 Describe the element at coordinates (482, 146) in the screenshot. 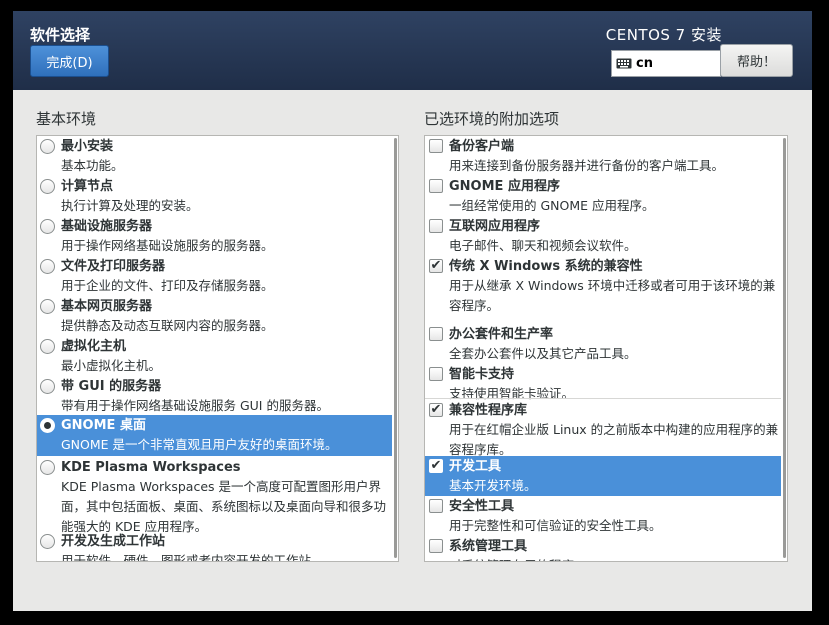

I see `option-name: 备份客户端` at that location.